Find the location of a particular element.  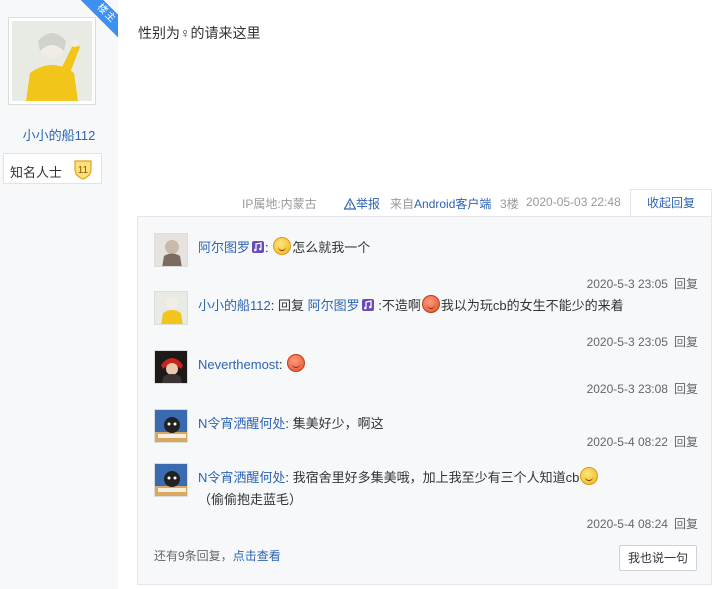

client-prefix: 来自 is located at coordinates (402, 204).